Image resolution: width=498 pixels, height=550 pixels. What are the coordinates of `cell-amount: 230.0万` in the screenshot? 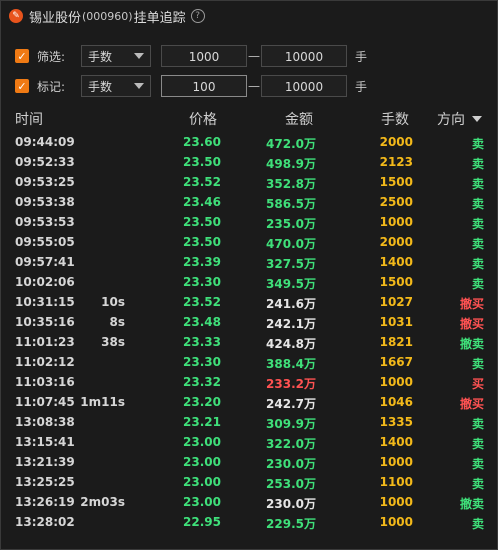 It's located at (291, 464).